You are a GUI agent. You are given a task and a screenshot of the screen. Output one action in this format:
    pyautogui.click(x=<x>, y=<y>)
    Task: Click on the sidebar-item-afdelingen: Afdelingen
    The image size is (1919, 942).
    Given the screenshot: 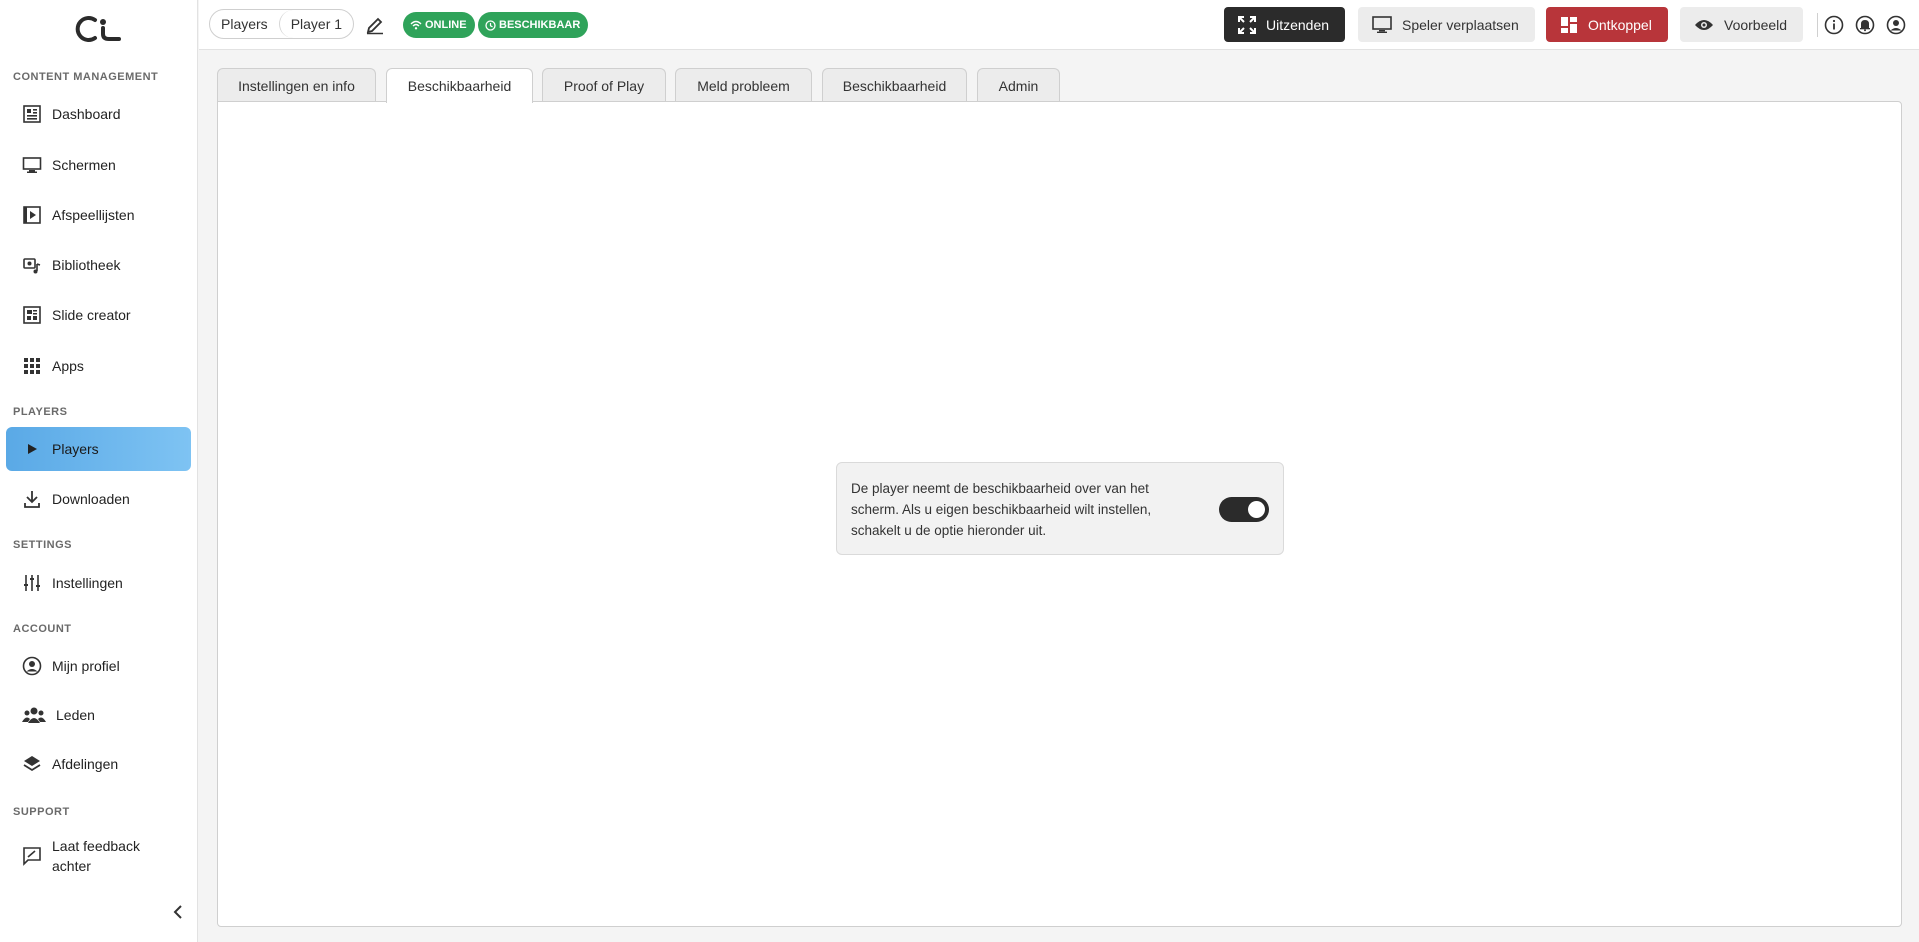 What is the action you would take?
    pyautogui.click(x=98, y=764)
    